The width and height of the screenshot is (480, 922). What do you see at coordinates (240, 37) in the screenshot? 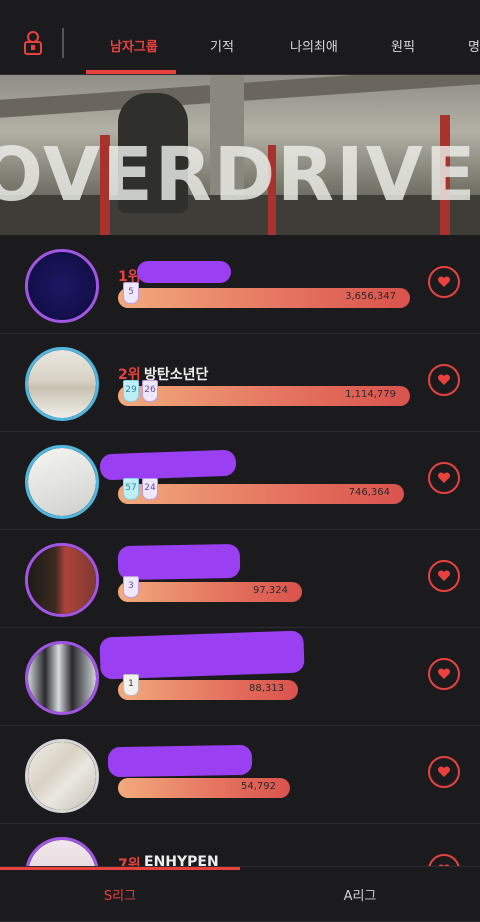
I see `top-tab-bar: 남자그룹 기적 나의최애 원픽 명` at bounding box center [240, 37].